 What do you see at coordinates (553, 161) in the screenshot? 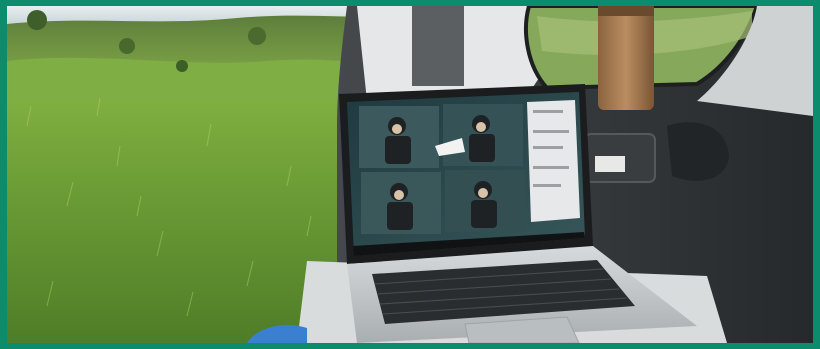
I see `screen-side-panel` at bounding box center [553, 161].